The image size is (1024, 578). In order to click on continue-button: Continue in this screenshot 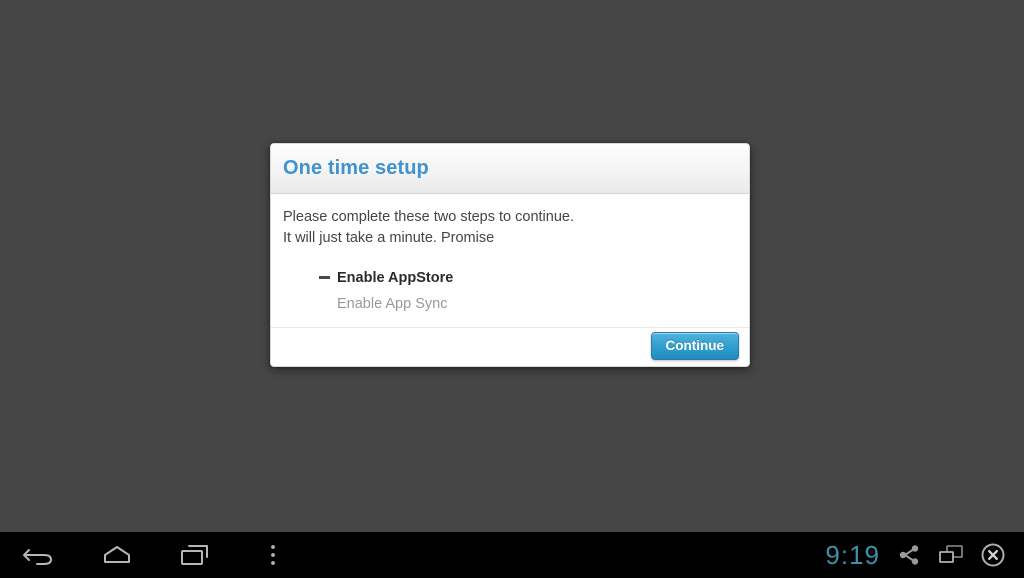, I will do `click(694, 346)`.